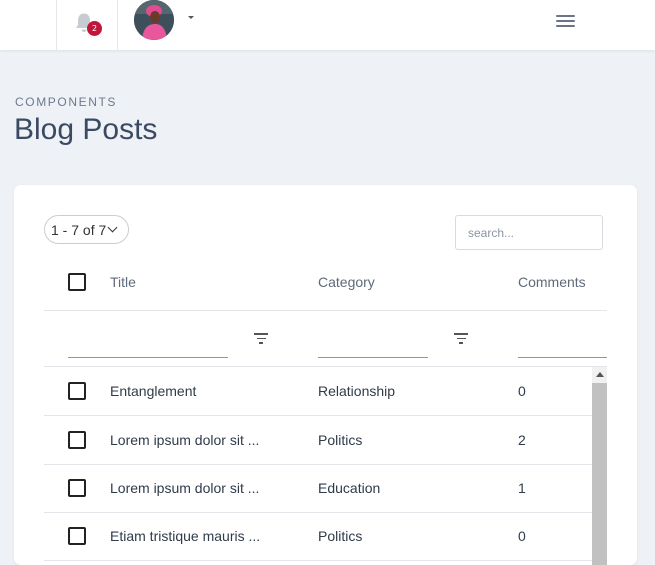 The image size is (655, 565). Describe the element at coordinates (565, 22) in the screenshot. I see `hamburger-menu-icon` at that location.